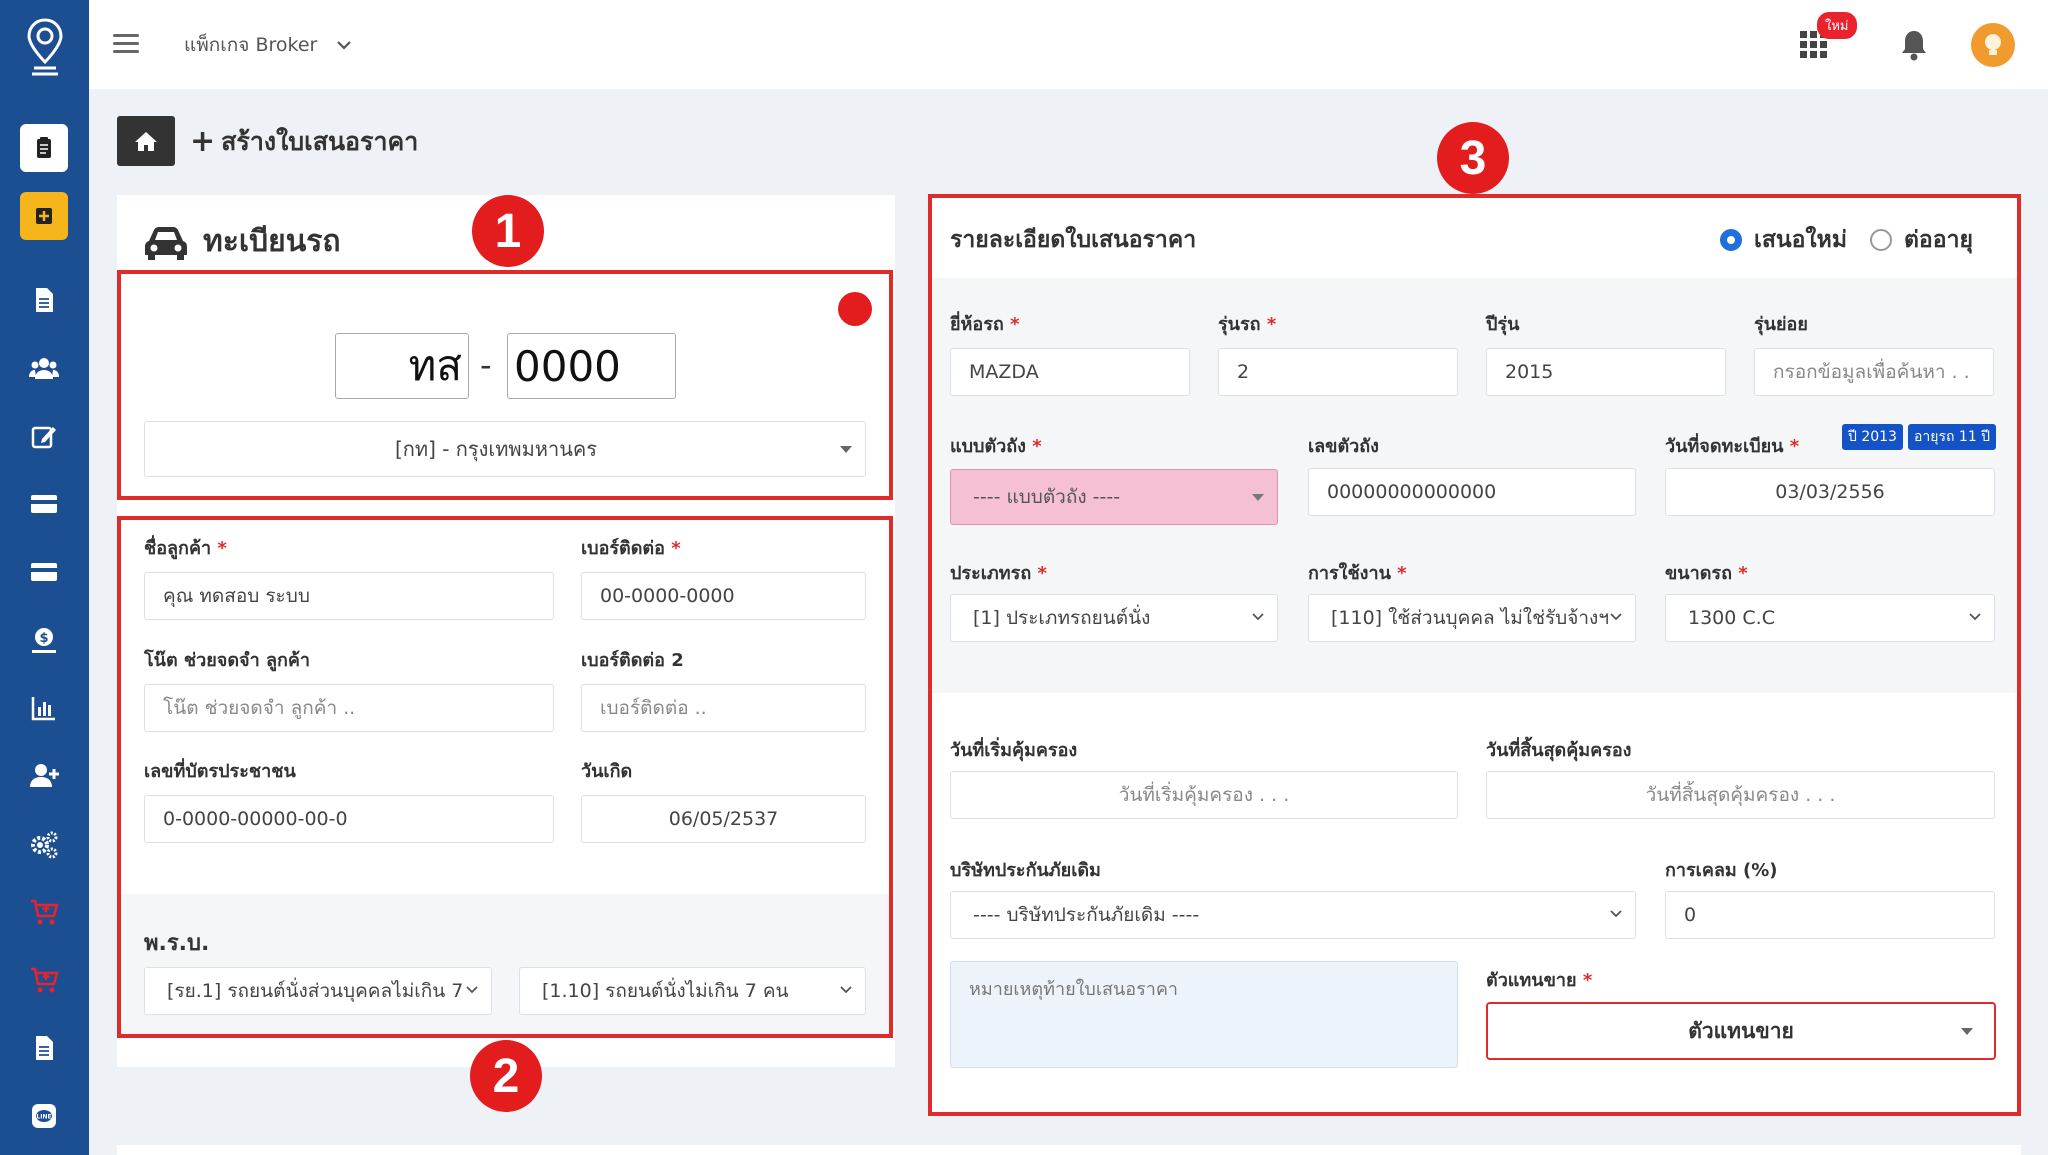  I want to click on year-label: ปีรุ่น, so click(1503, 324).